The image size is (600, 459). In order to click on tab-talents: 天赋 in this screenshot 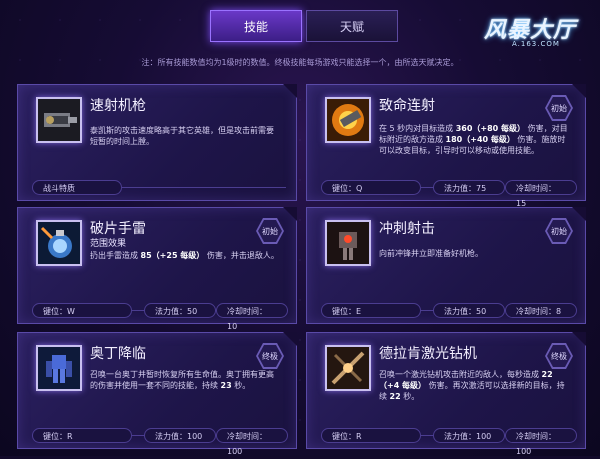, I will do `click(352, 26)`.